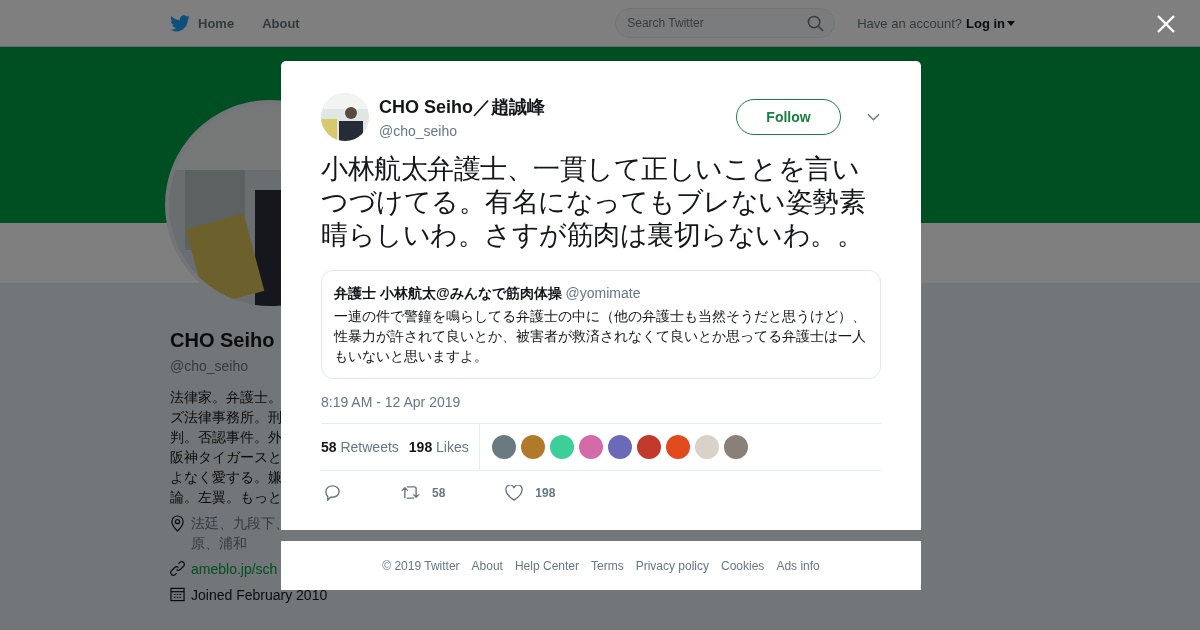 This screenshot has height=630, width=1200. Describe the element at coordinates (360, 447) in the screenshot. I see `retweets-count: 58 Retweets` at that location.